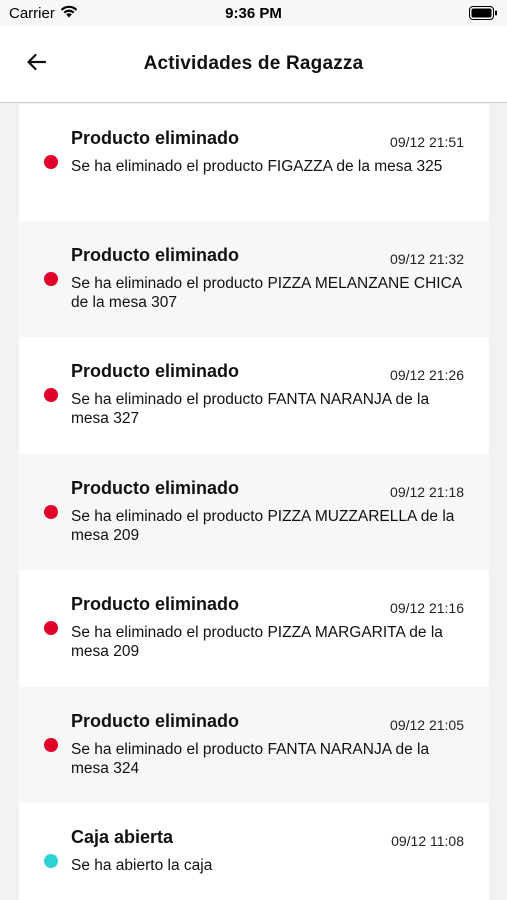 This screenshot has width=507, height=900. What do you see at coordinates (427, 375) in the screenshot?
I see `activity-time: 09/12 21:26` at bounding box center [427, 375].